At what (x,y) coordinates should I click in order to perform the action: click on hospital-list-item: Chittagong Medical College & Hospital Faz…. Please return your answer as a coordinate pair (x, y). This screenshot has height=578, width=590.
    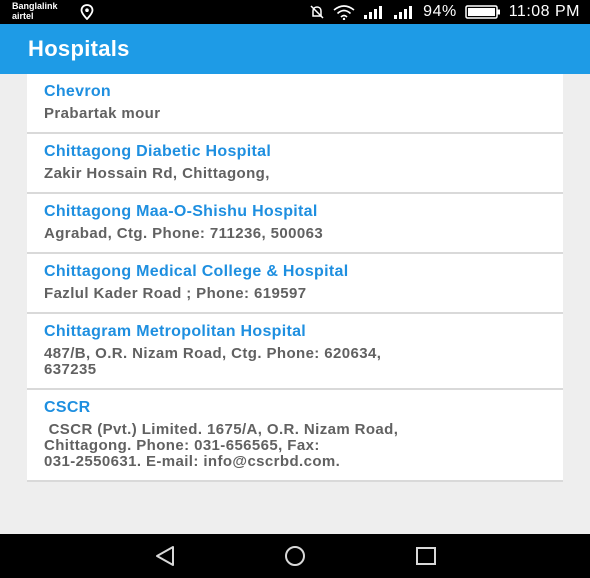
    Looking at the image, I should click on (295, 284).